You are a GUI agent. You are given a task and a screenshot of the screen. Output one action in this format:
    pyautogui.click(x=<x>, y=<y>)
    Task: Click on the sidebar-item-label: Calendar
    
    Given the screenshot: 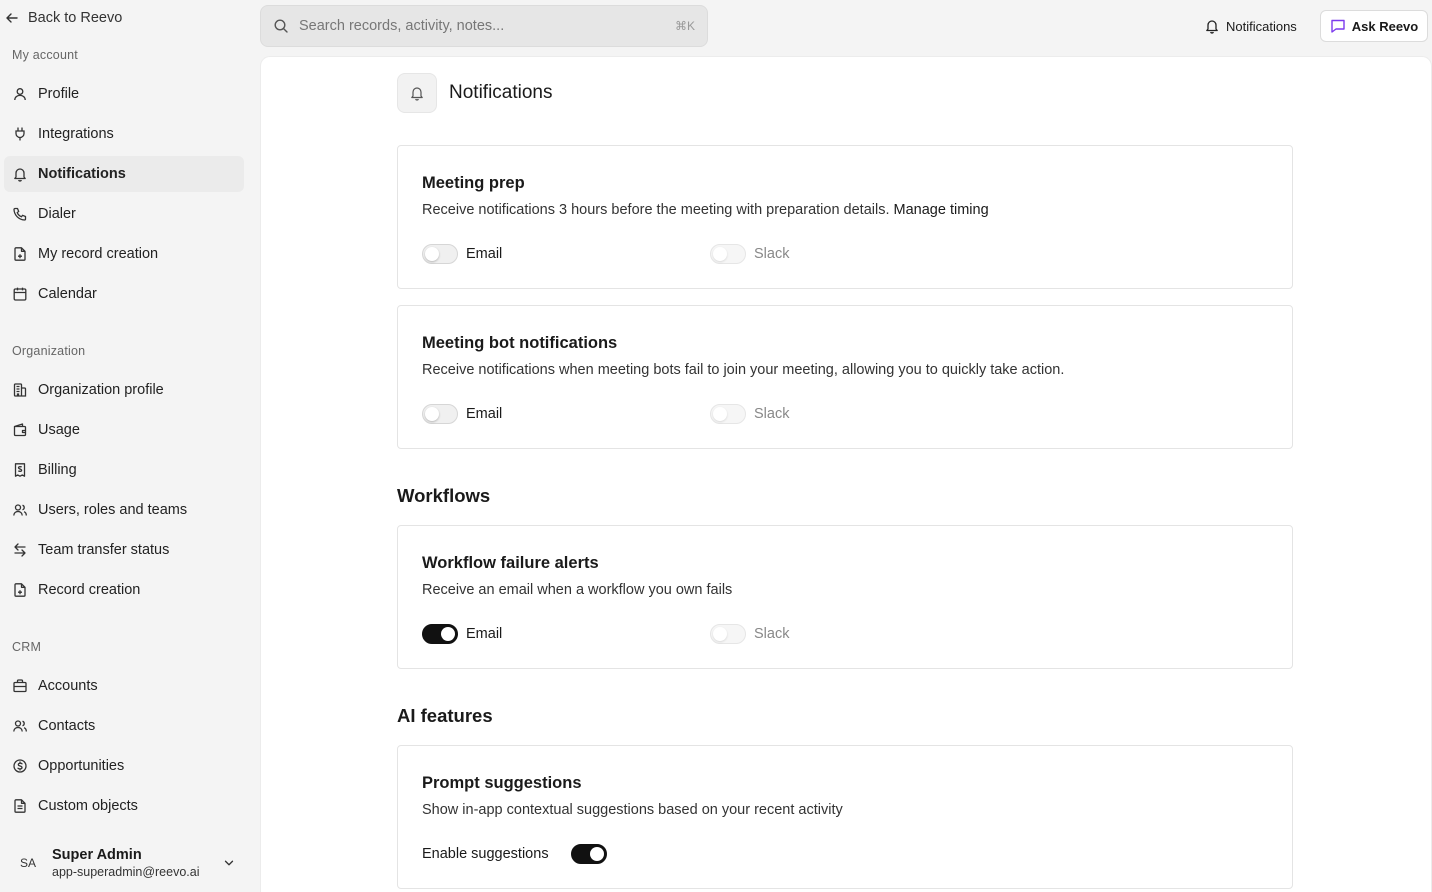 What is the action you would take?
    pyautogui.click(x=67, y=294)
    